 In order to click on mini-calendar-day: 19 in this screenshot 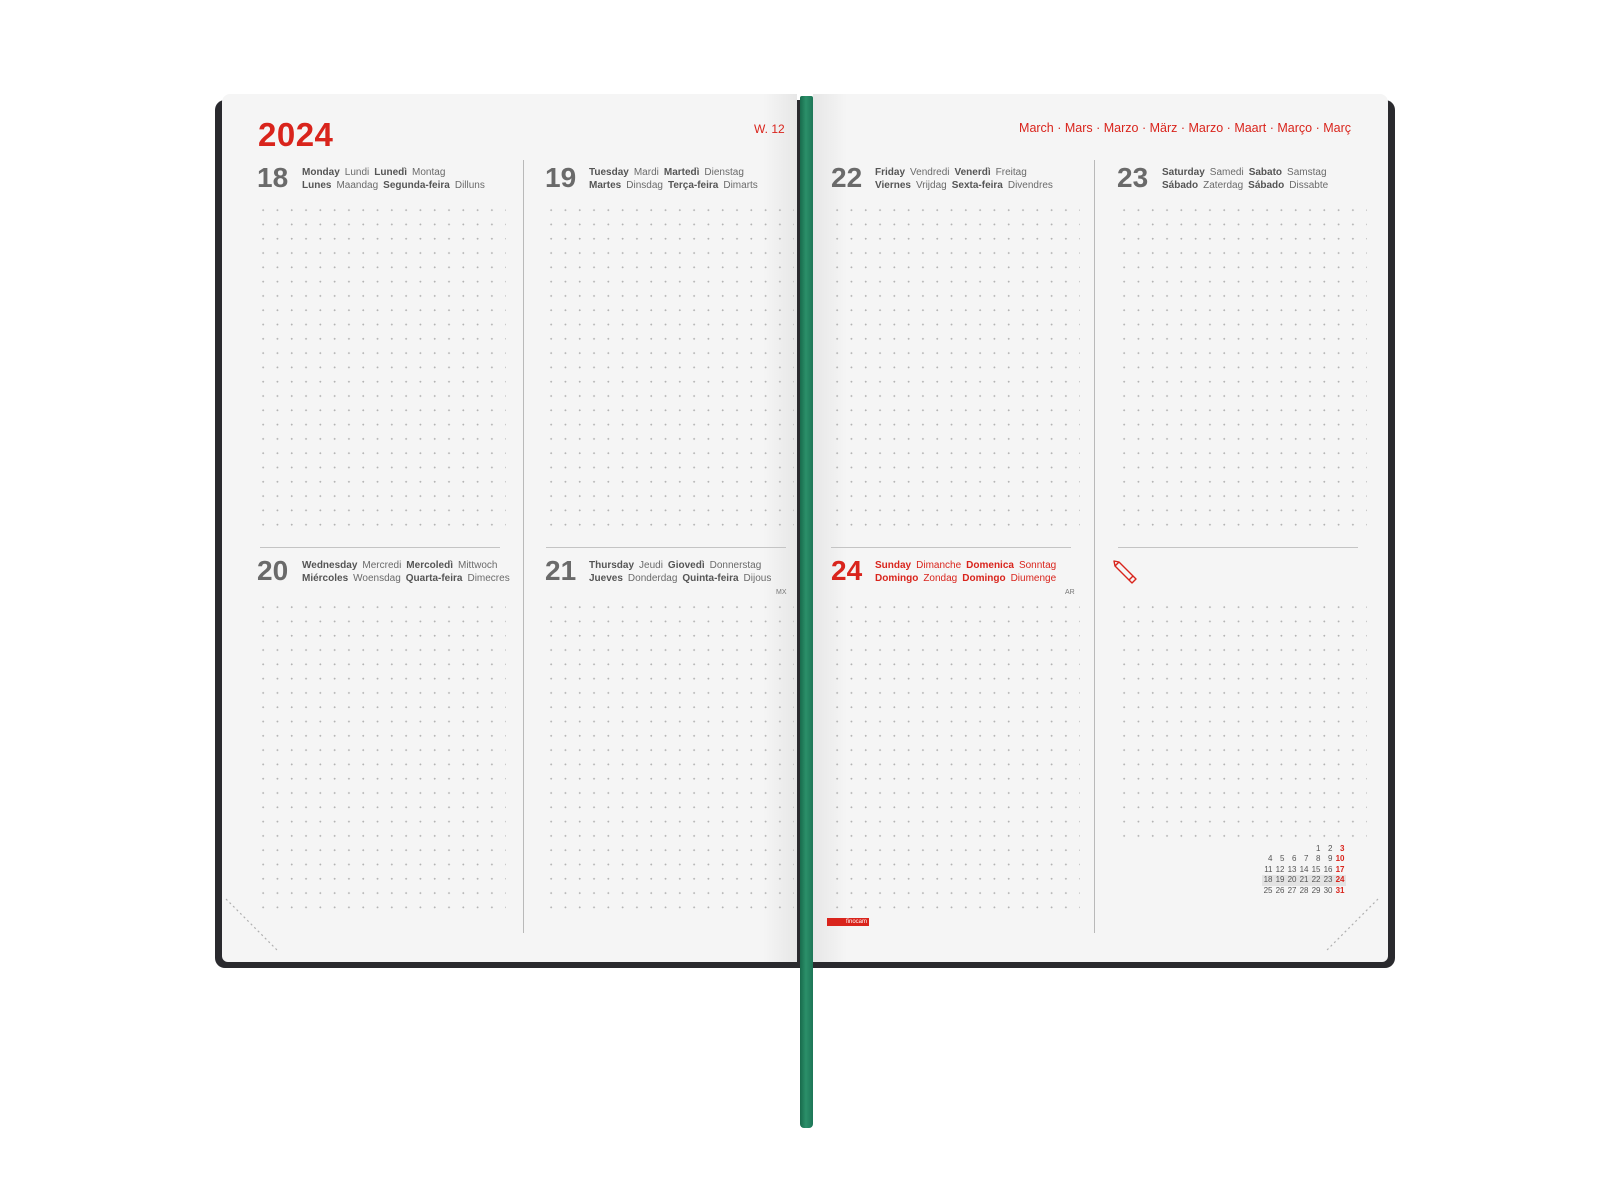, I will do `click(1280, 880)`.